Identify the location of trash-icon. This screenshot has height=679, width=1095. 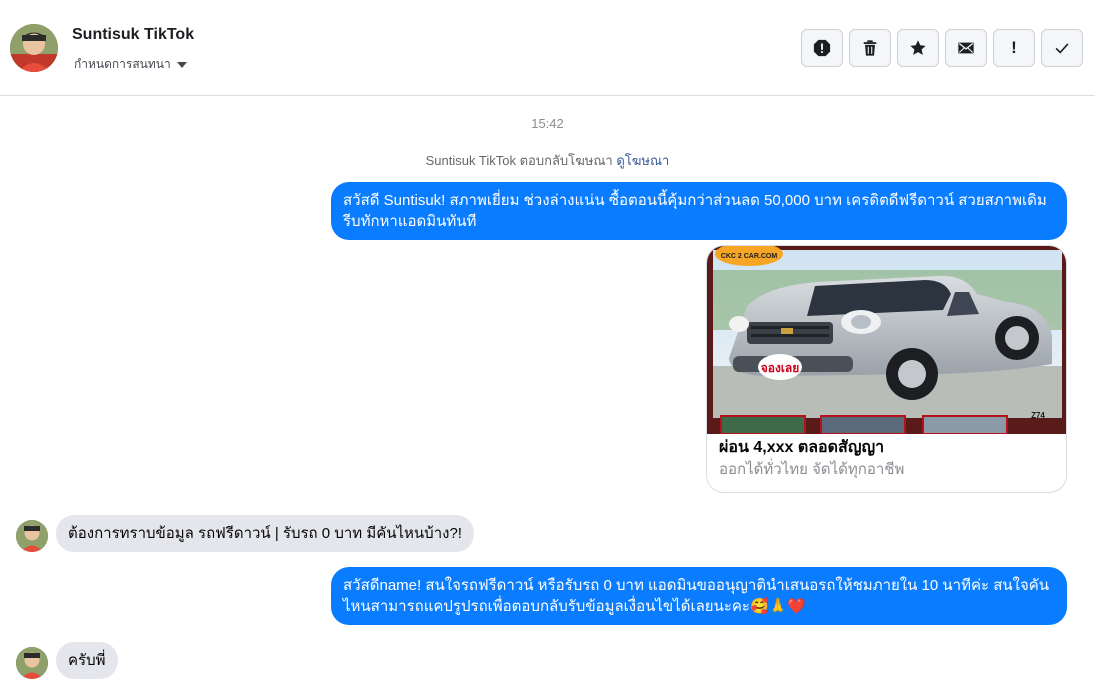
(870, 48).